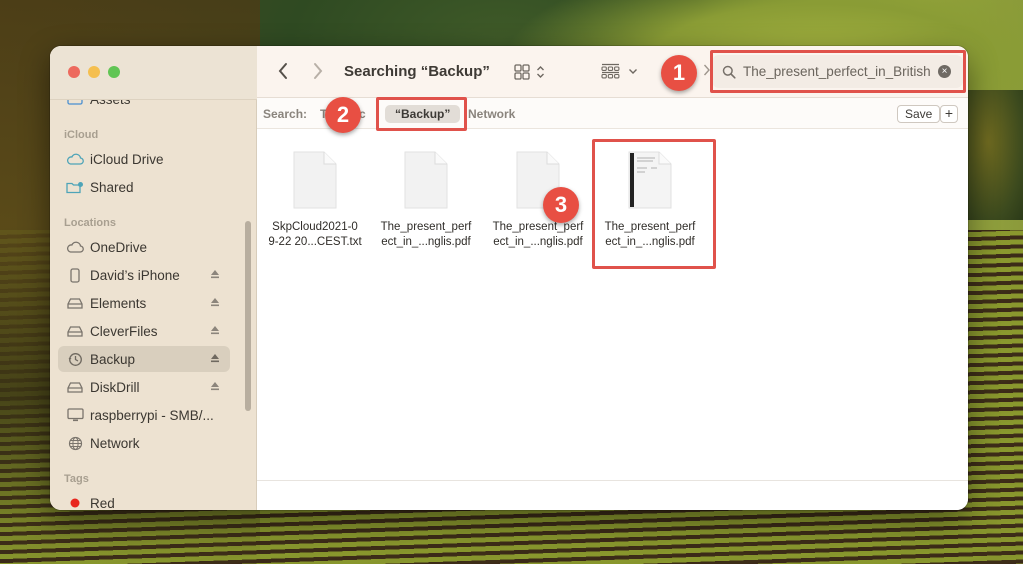  Describe the element at coordinates (522, 72) in the screenshot. I see `icon-grid-icon` at that location.